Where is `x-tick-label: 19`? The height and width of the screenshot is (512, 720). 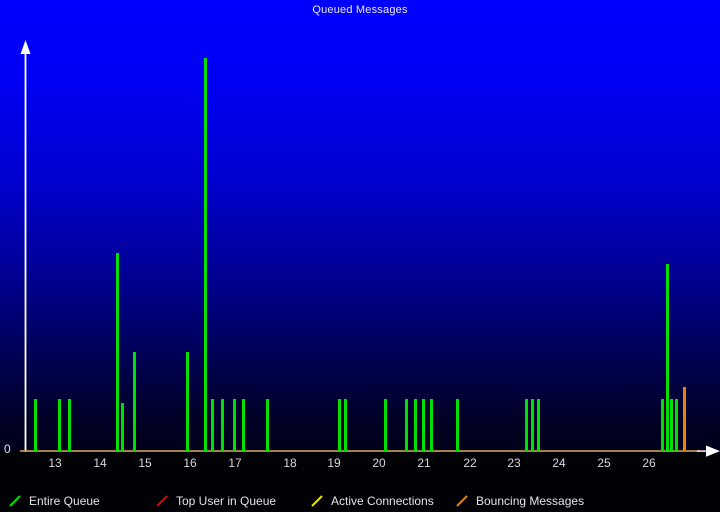 x-tick-label: 19 is located at coordinates (334, 463).